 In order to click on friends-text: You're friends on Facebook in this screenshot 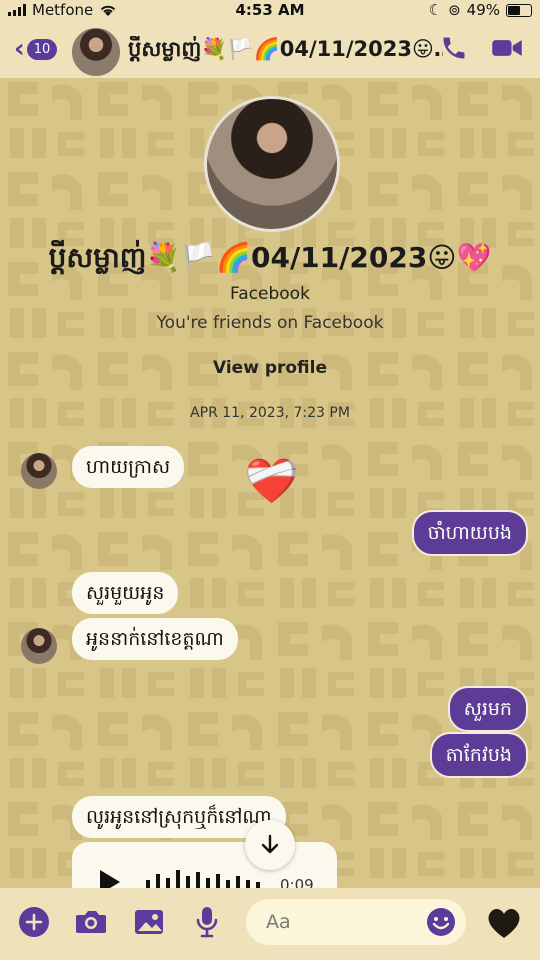, I will do `click(270, 323)`.